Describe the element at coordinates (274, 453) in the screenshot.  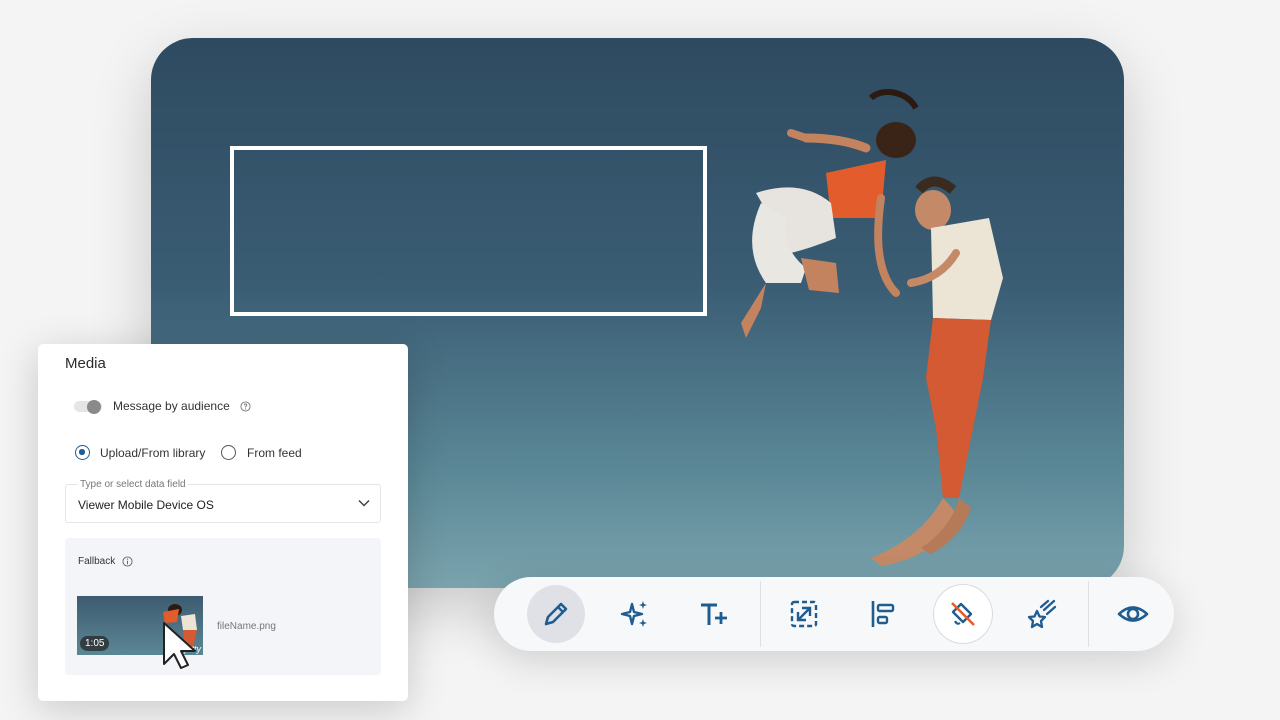
I see `radio-feed-label: From feed` at that location.